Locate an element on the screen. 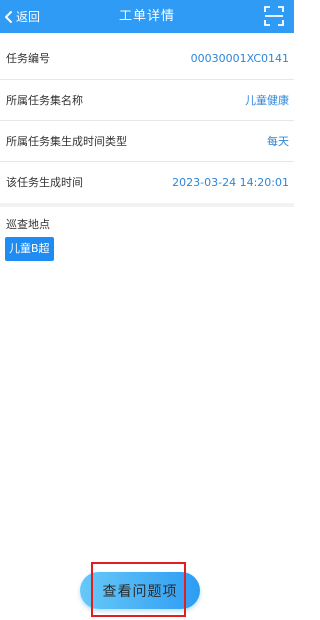 This screenshot has height=620, width=320. header-bar: 返回 工单详情 is located at coordinates (147, 16).